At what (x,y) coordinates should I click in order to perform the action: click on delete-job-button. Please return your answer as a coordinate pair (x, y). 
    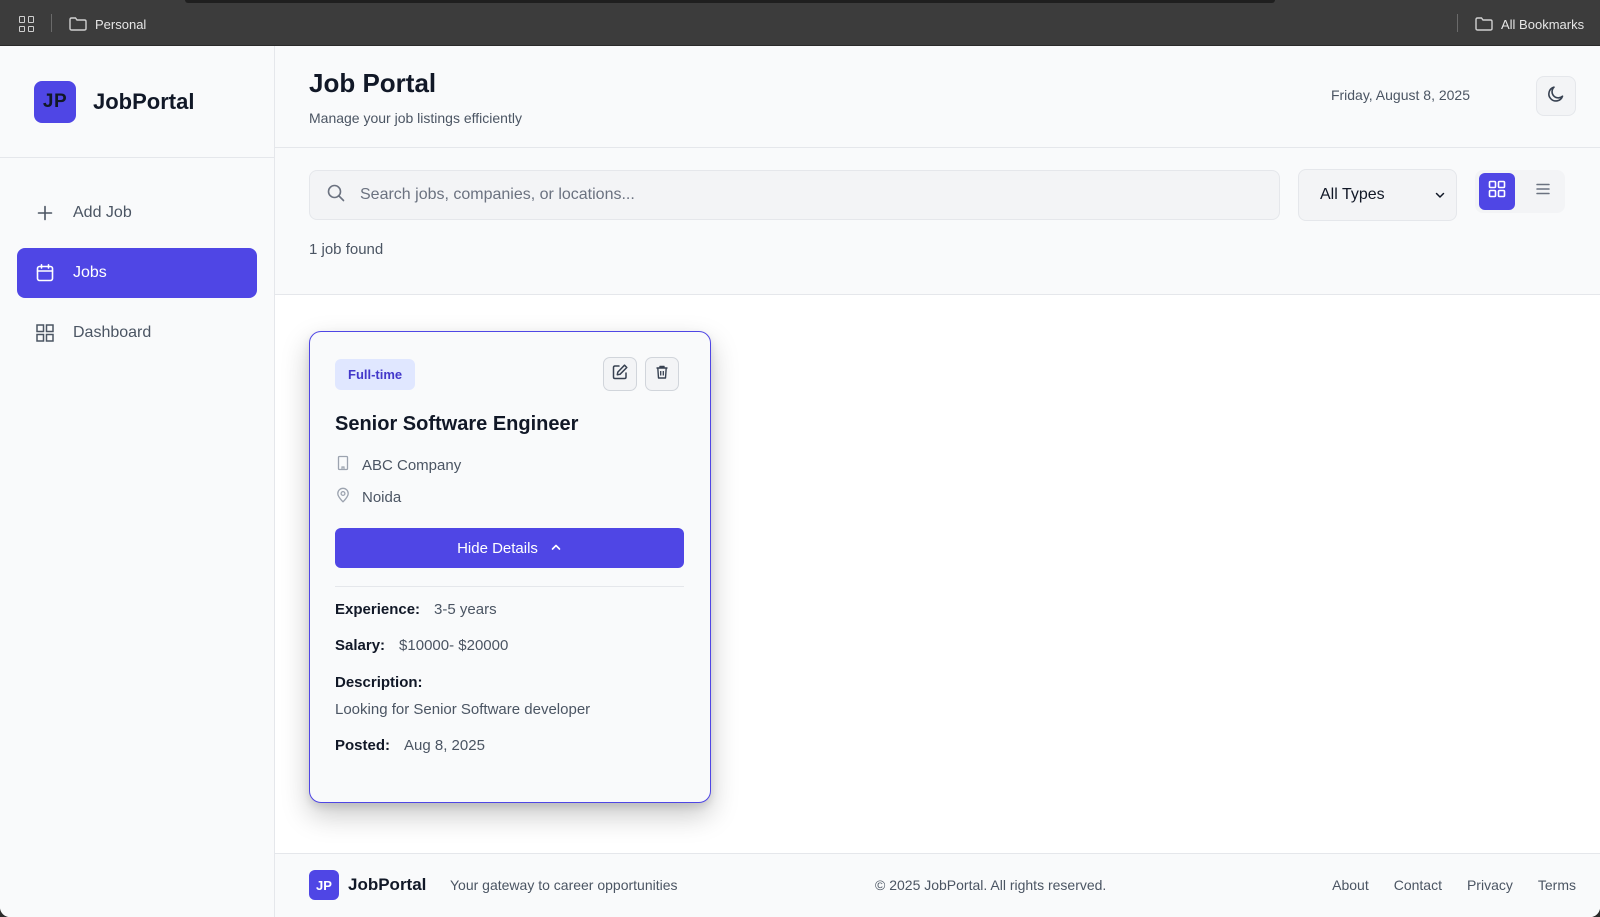
    Looking at the image, I should click on (662, 374).